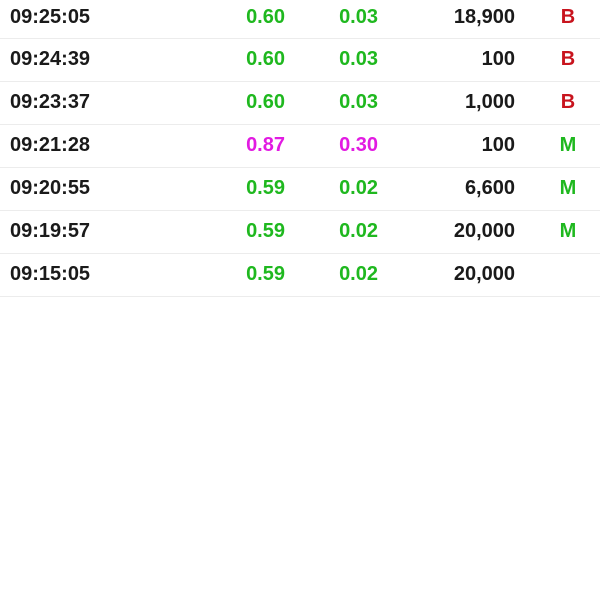 This screenshot has height=600, width=600. Describe the element at coordinates (300, 60) in the screenshot. I see `table-row: 09:24:39 0.60 0.03 100 B` at that location.